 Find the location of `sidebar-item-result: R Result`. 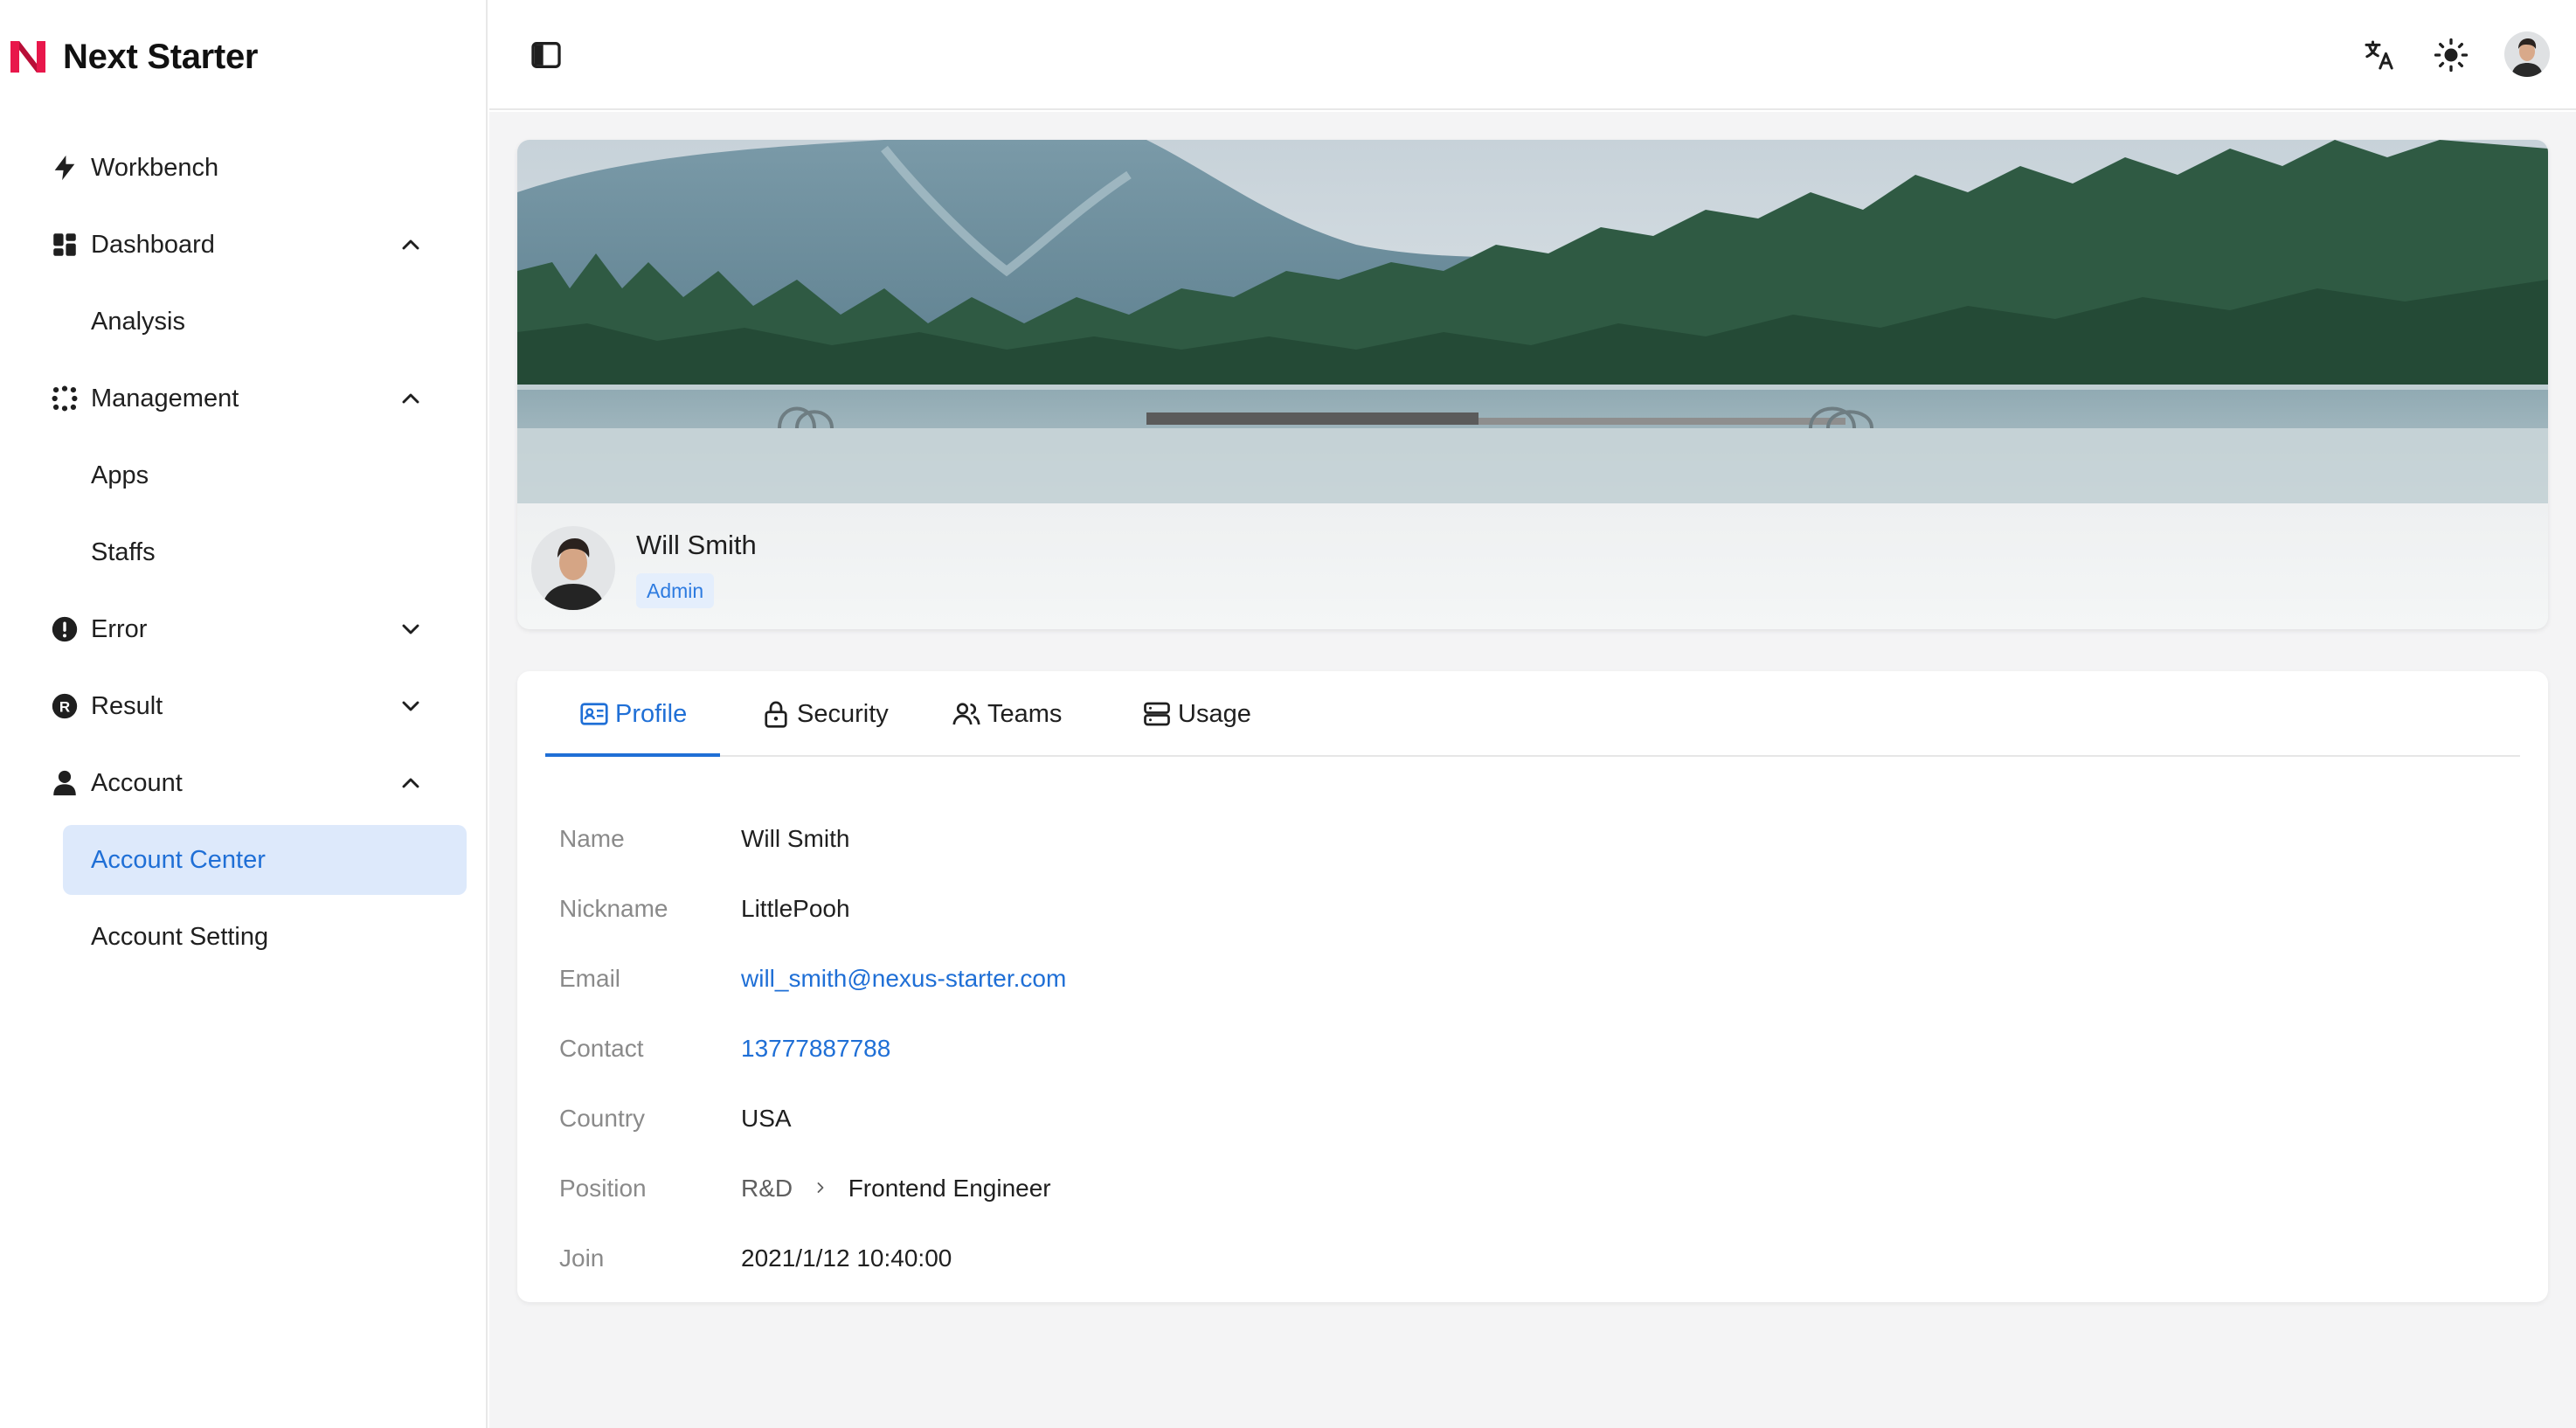

sidebar-item-result: R Result is located at coordinates (245, 706).